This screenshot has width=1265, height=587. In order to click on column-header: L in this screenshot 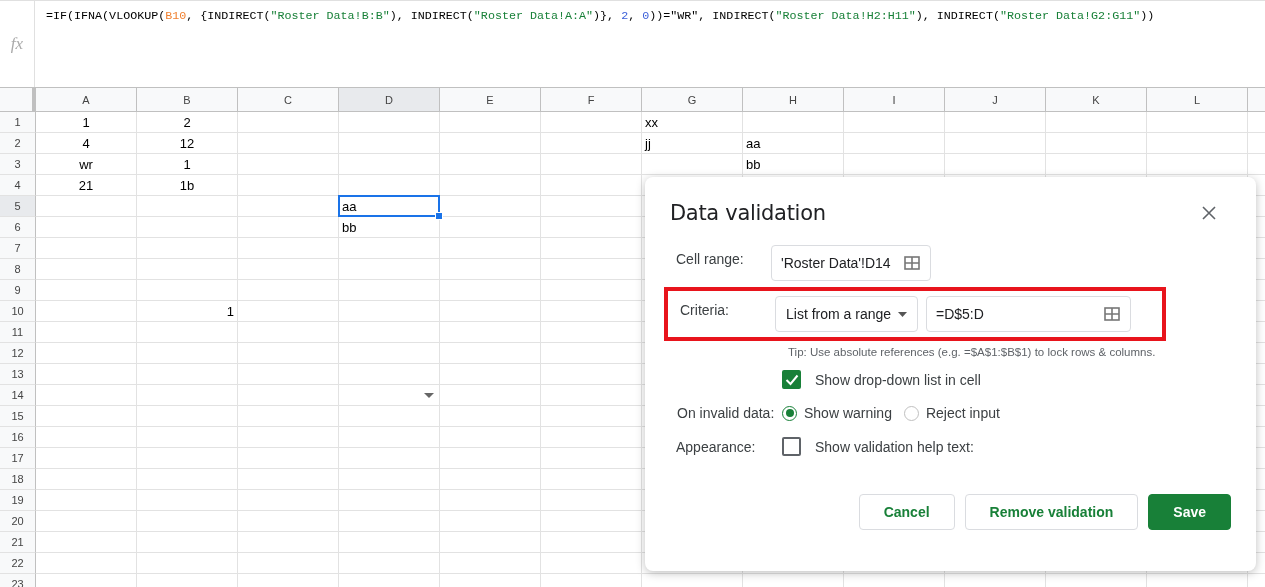, I will do `click(1197, 99)`.